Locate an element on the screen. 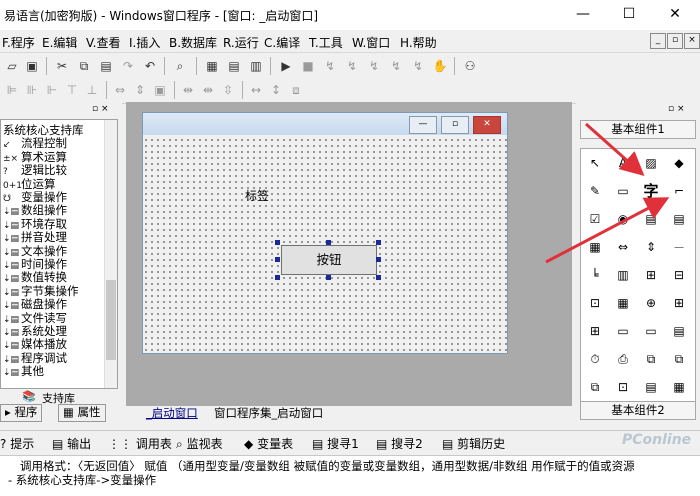 This screenshot has height=496, width=700. center-h-icon: ↔ is located at coordinates (256, 90).